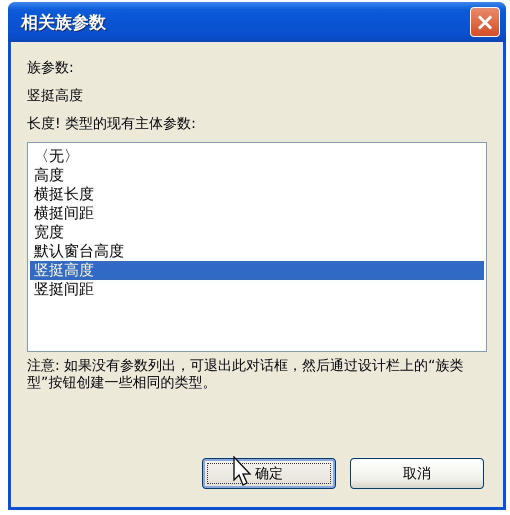 Image resolution: width=510 pixels, height=515 pixels. What do you see at coordinates (245, 375) in the screenshot?
I see `note-text: 注意: 如果没有参数列出，可退出此对话框，然后通过设计栏上的“族类型”按钮创建一些相同的类型。` at bounding box center [245, 375].